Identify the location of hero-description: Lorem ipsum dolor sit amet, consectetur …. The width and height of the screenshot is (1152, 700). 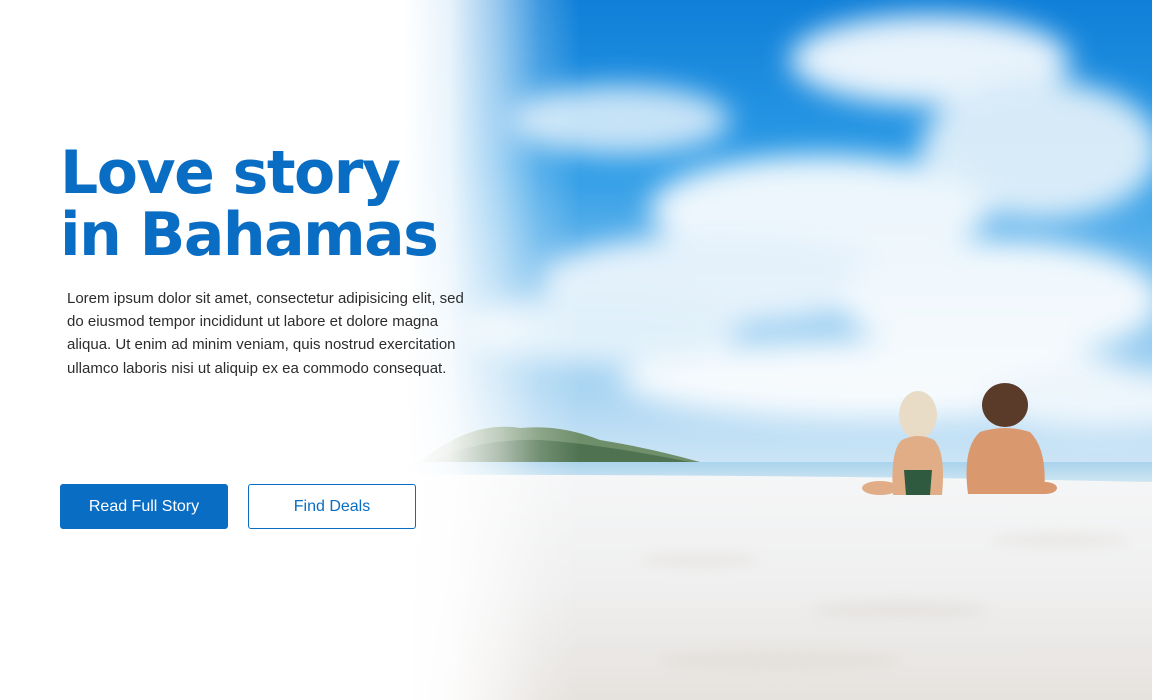
(265, 333).